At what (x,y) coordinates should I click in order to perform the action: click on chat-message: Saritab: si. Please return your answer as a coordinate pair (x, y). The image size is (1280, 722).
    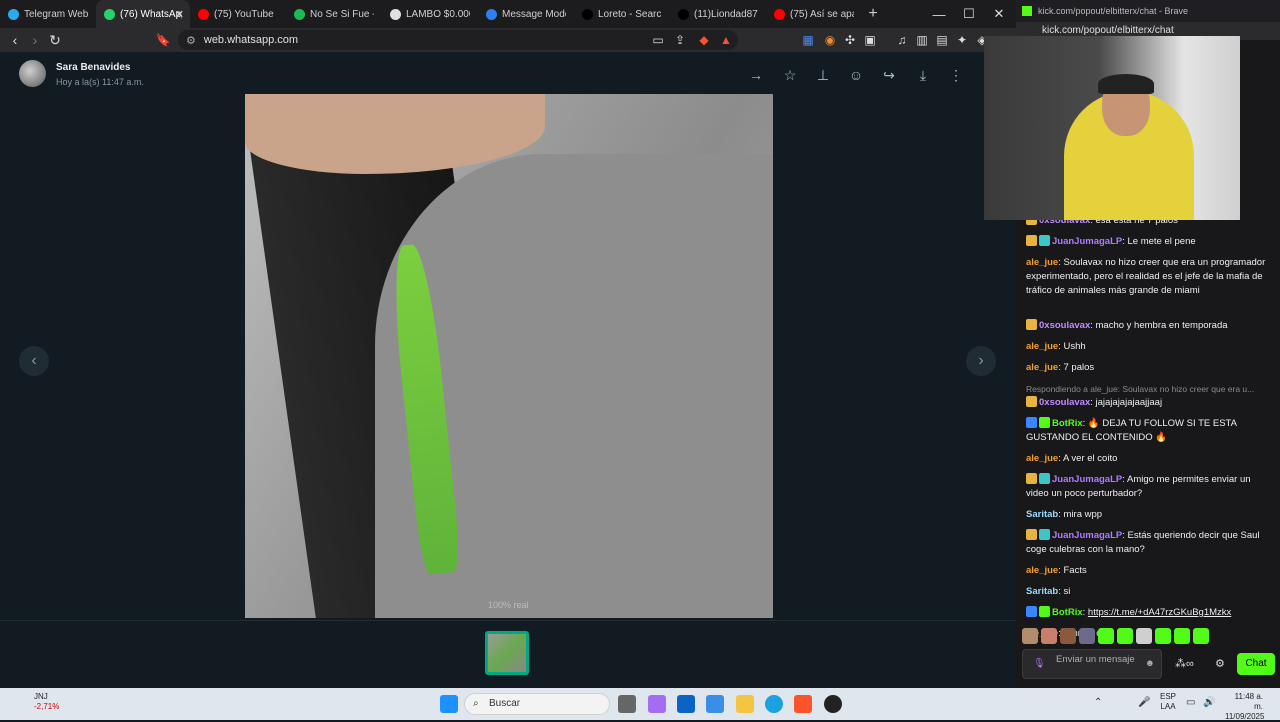
    Looking at the image, I should click on (1147, 592).